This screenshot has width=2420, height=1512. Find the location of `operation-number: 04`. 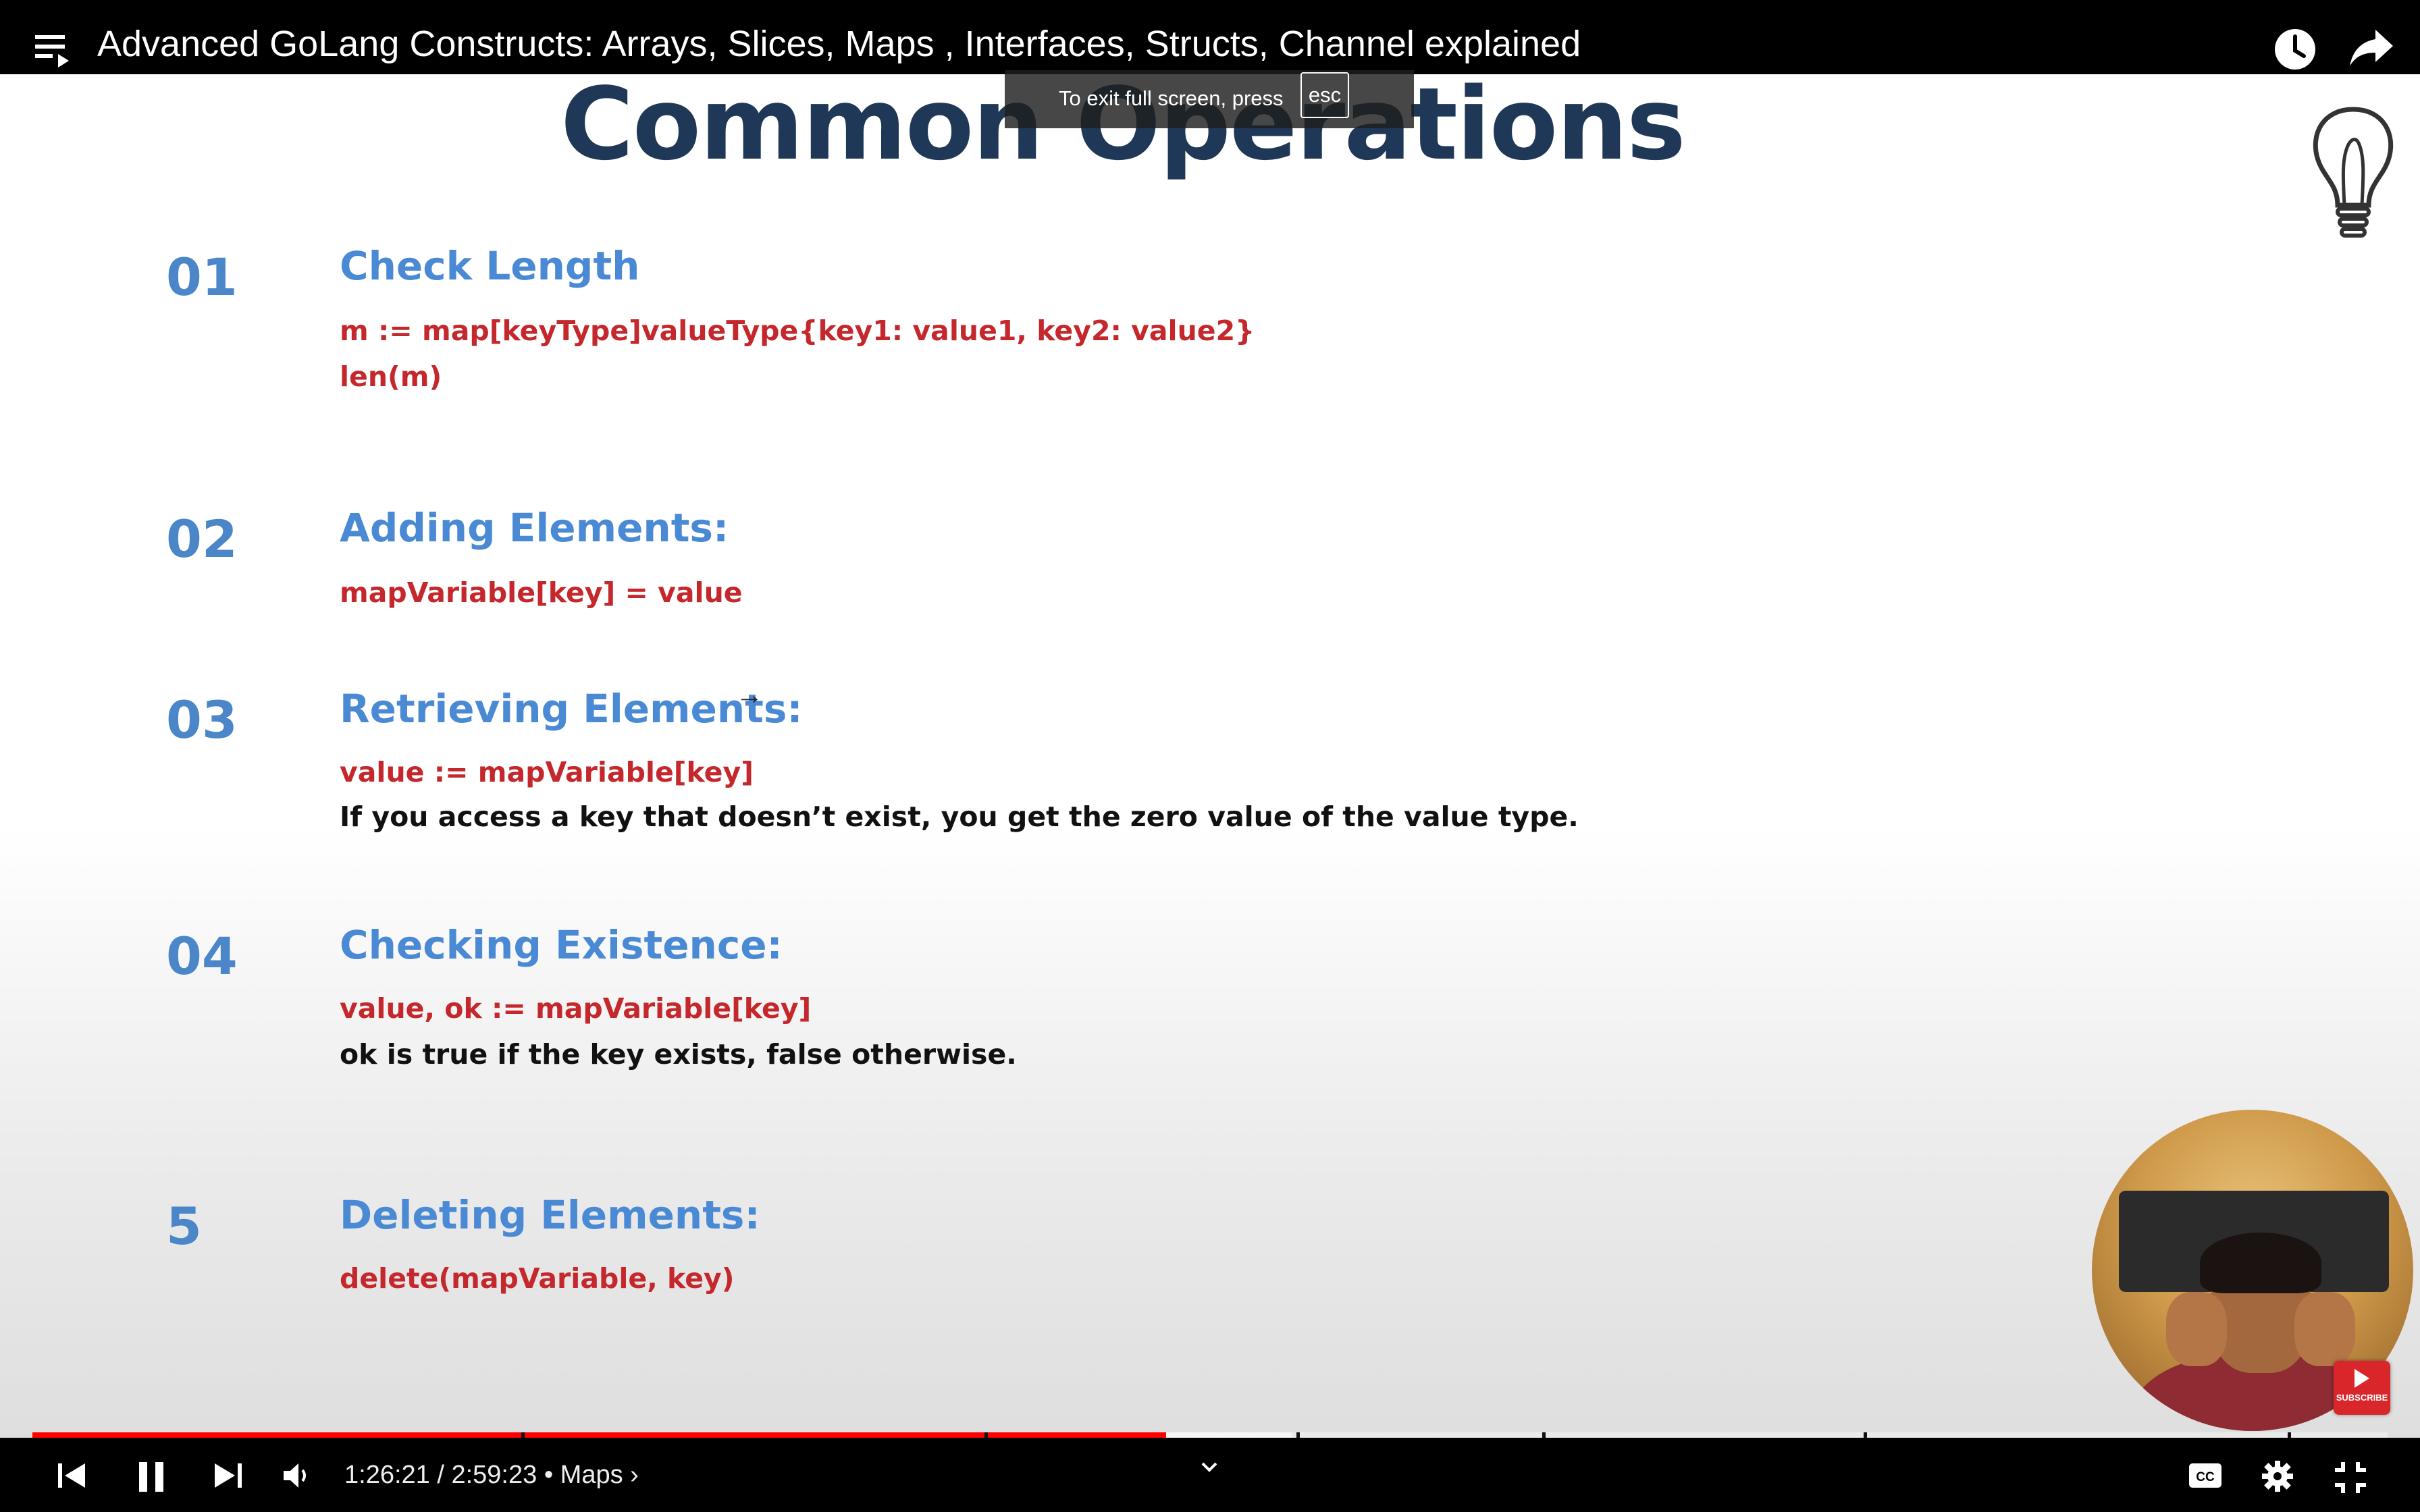

operation-number: 04 is located at coordinates (202, 956).